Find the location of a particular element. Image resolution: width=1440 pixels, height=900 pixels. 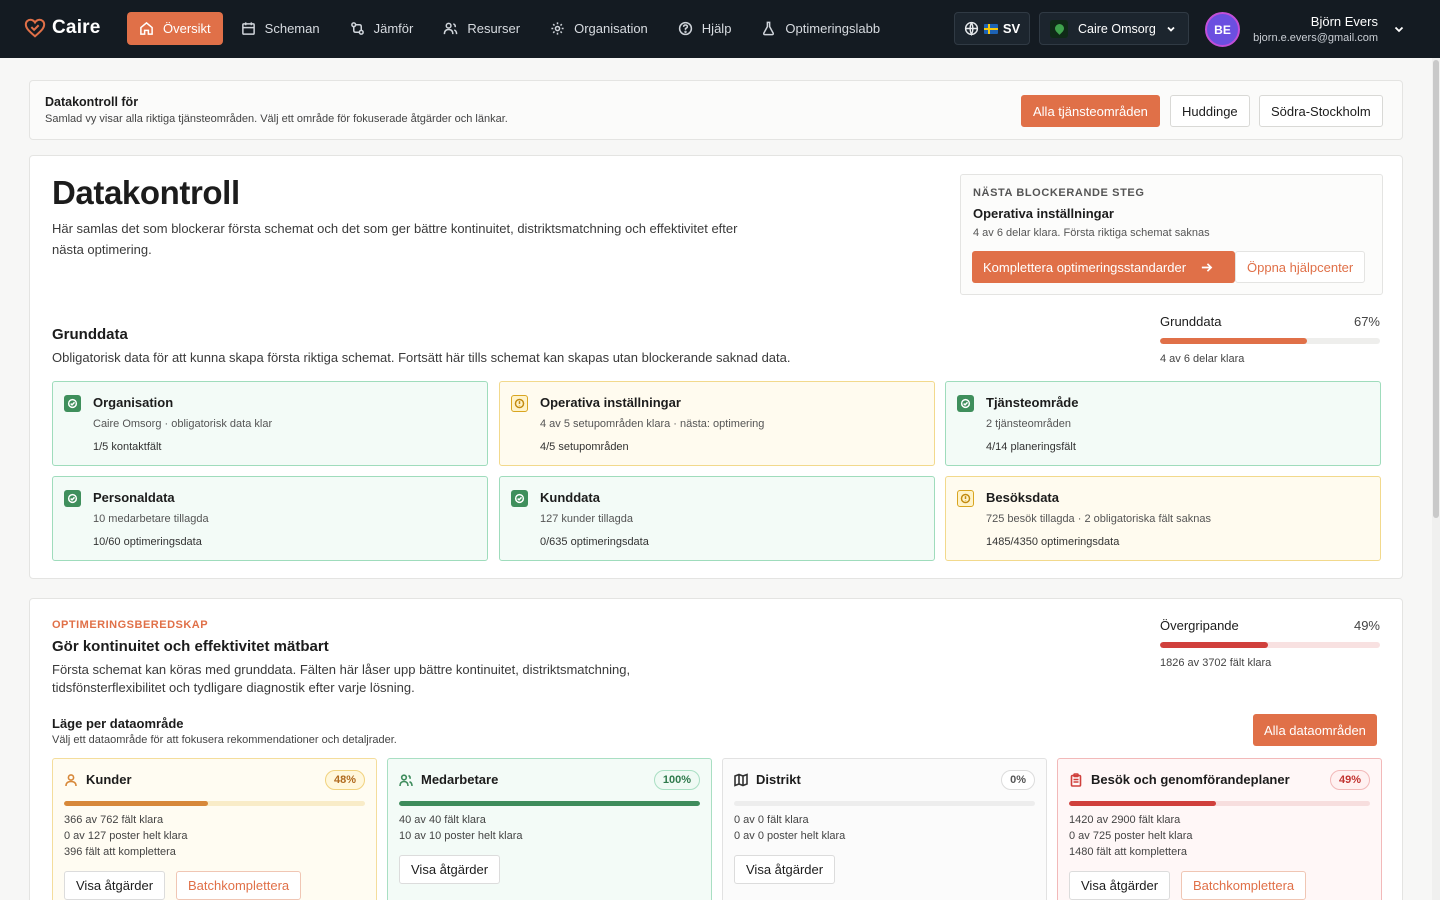

nav-item-scheman: Scheman is located at coordinates (280, 28).